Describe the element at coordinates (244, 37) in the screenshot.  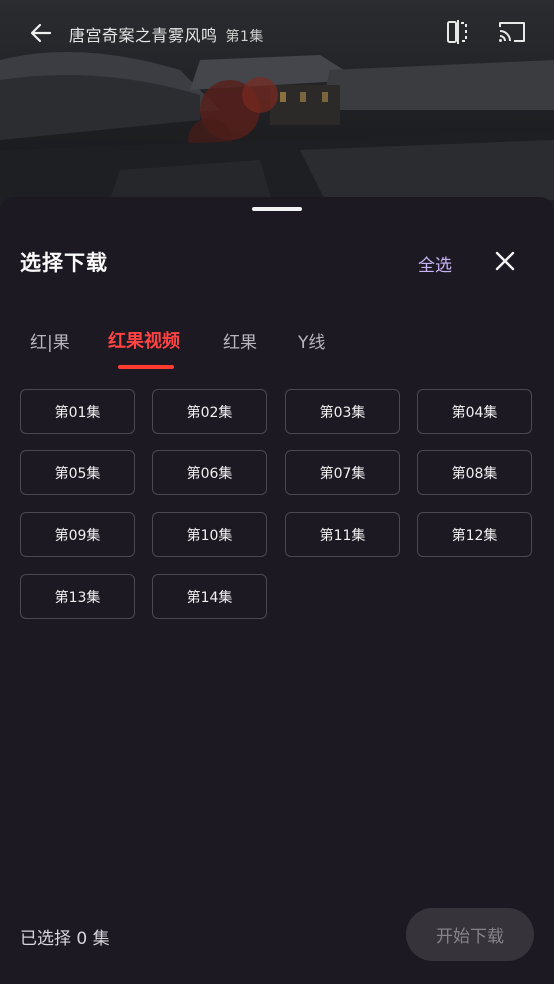
I see `current-episode: 第1集` at that location.